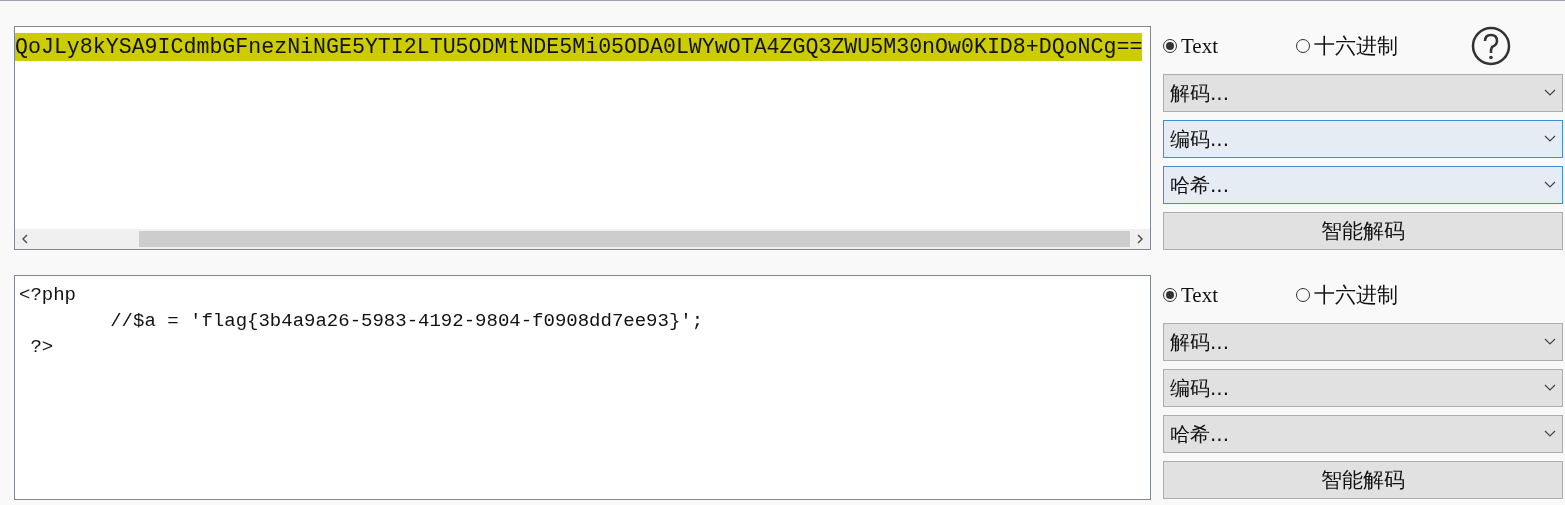 The width and height of the screenshot is (1565, 505). Describe the element at coordinates (579, 47) in the screenshot. I see `selected-text: QoJLy8kYSA9ICdmbGFnezNiNGE5YTI2LTU5ODMtNDE5Mi05ODA0LWYwOTA4ZGQ3ZWU5M30nOw0KID8+DQoNCg==` at that location.